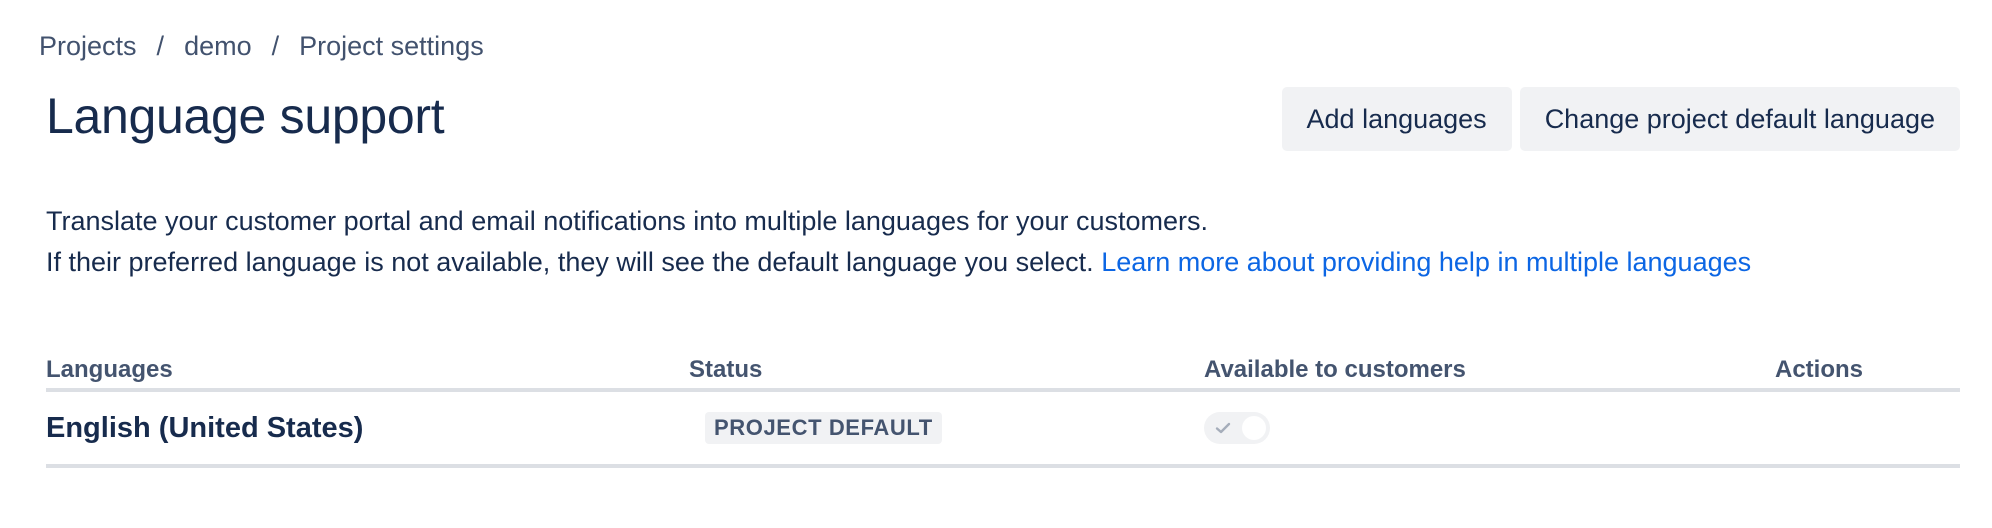 This screenshot has height=528, width=1992. Describe the element at coordinates (1237, 428) in the screenshot. I see `available-toggle` at that location.